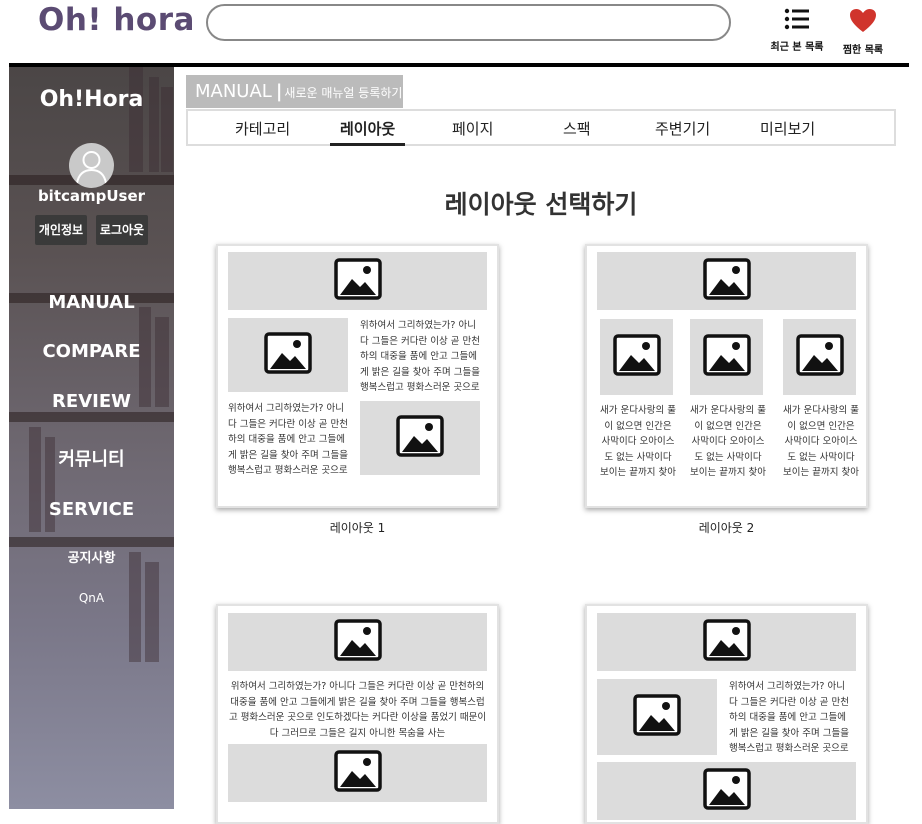 The height and width of the screenshot is (824, 922). I want to click on sidebar-item-compare: COMPARE, so click(91, 351).